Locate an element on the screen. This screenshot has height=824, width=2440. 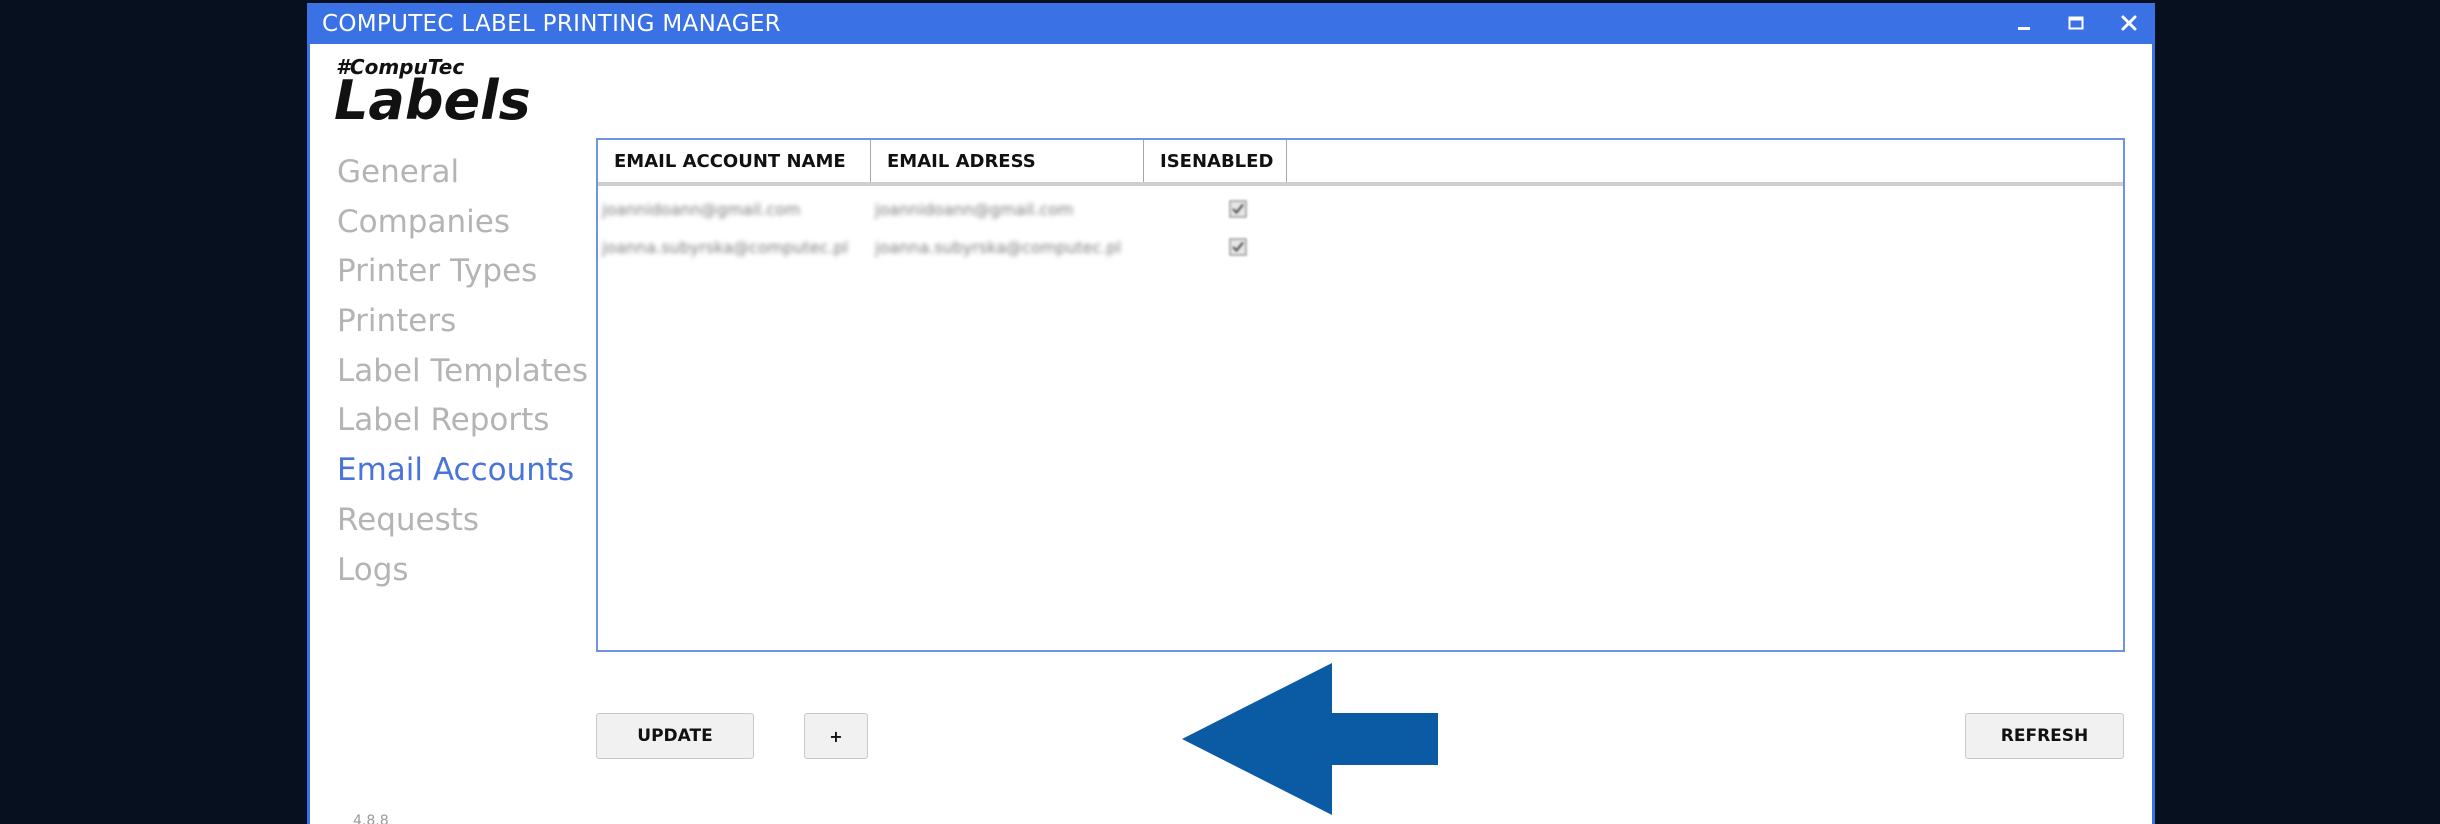
nav-item-label-templates: Label Templates is located at coordinates (467, 372).